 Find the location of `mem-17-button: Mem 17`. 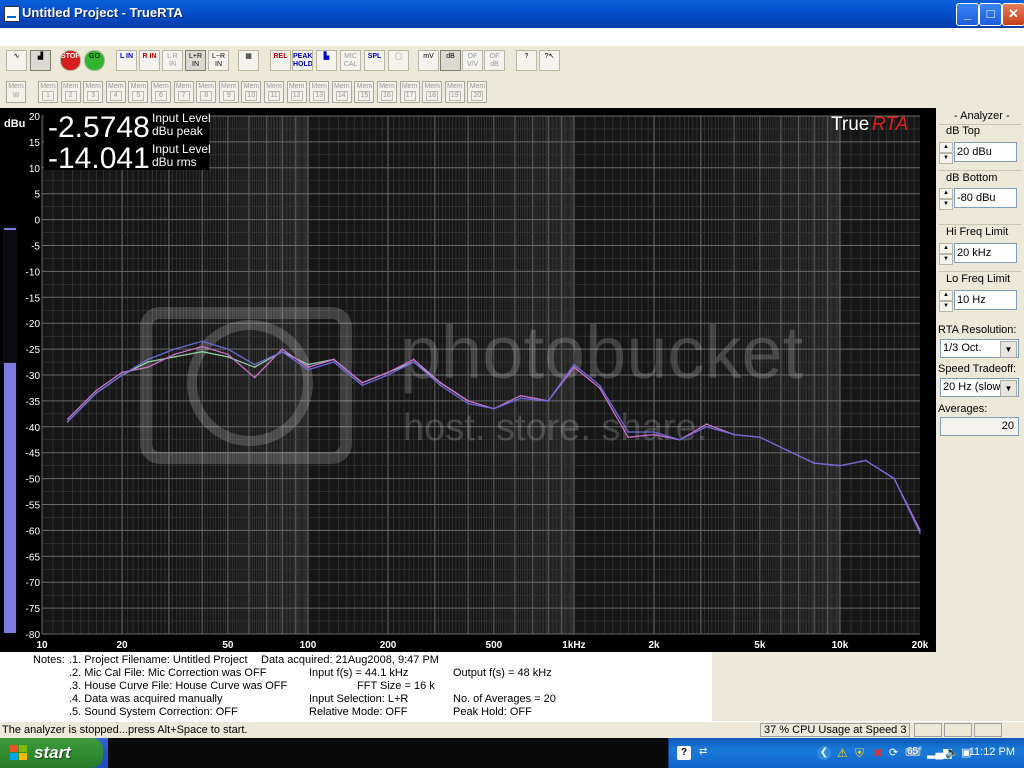

mem-17-button: Mem 17 is located at coordinates (409, 92).